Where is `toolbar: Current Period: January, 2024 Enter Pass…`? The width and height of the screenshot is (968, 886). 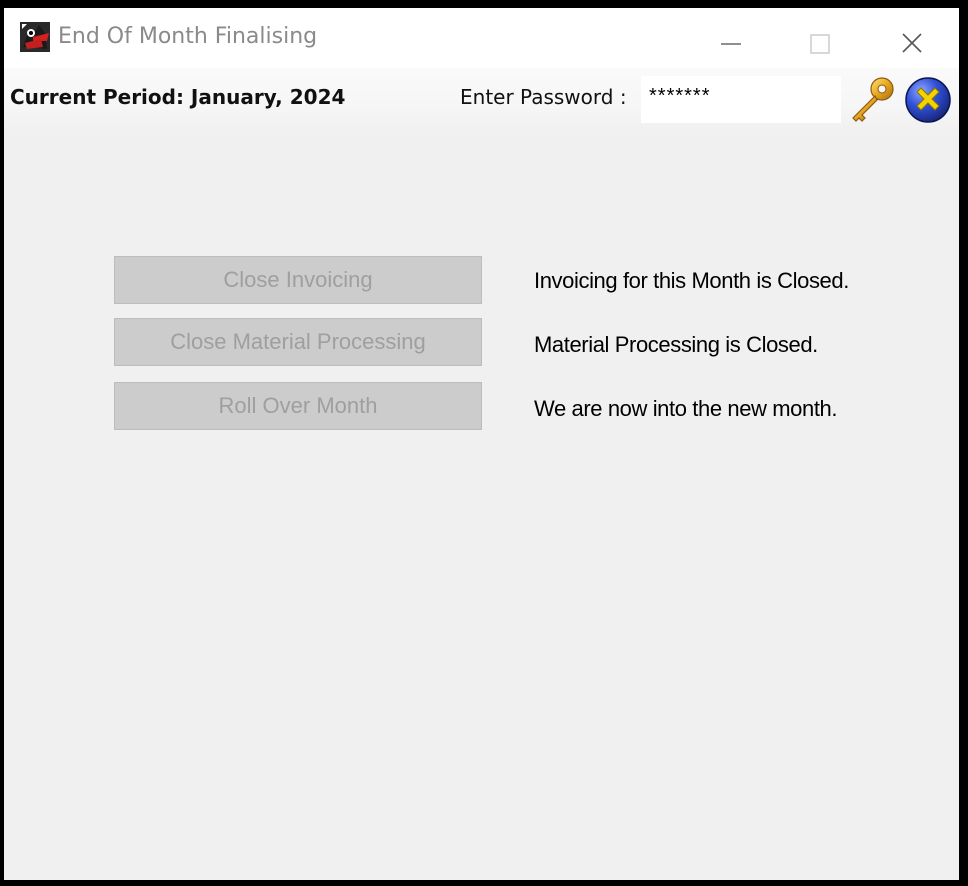
toolbar: Current Period: January, 2024 Enter Pass… is located at coordinates (481, 100).